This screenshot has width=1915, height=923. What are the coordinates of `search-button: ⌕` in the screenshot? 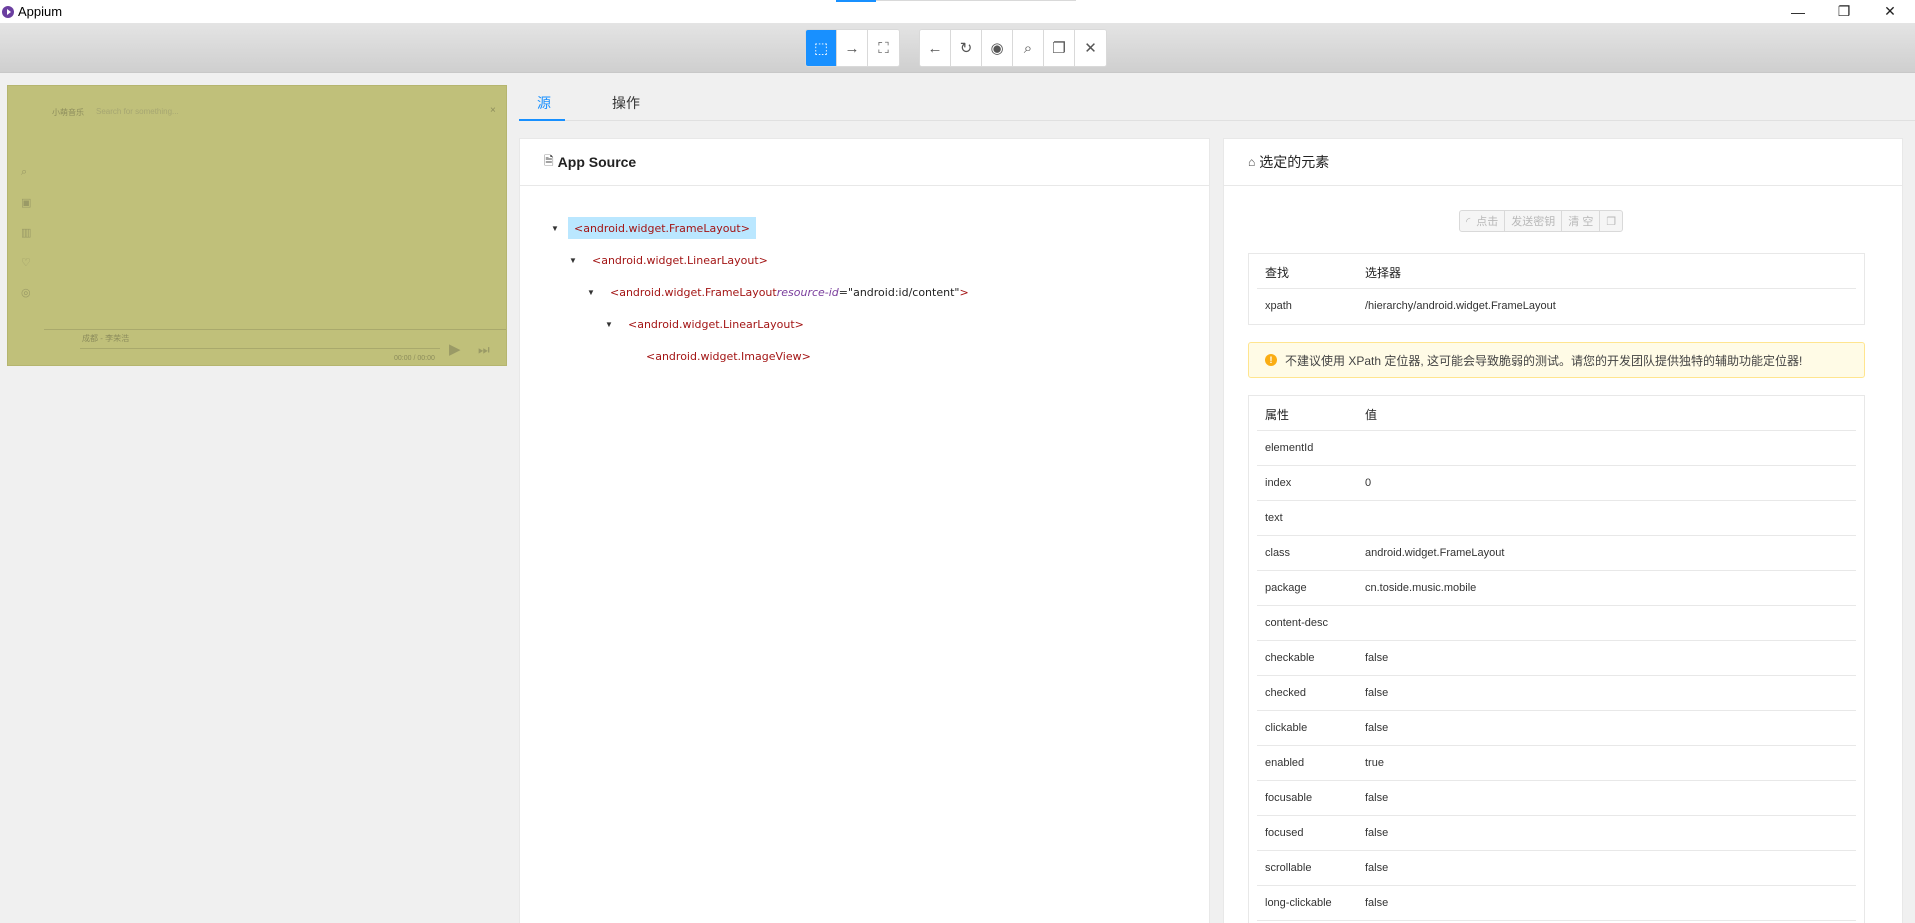 It's located at (1028, 48).